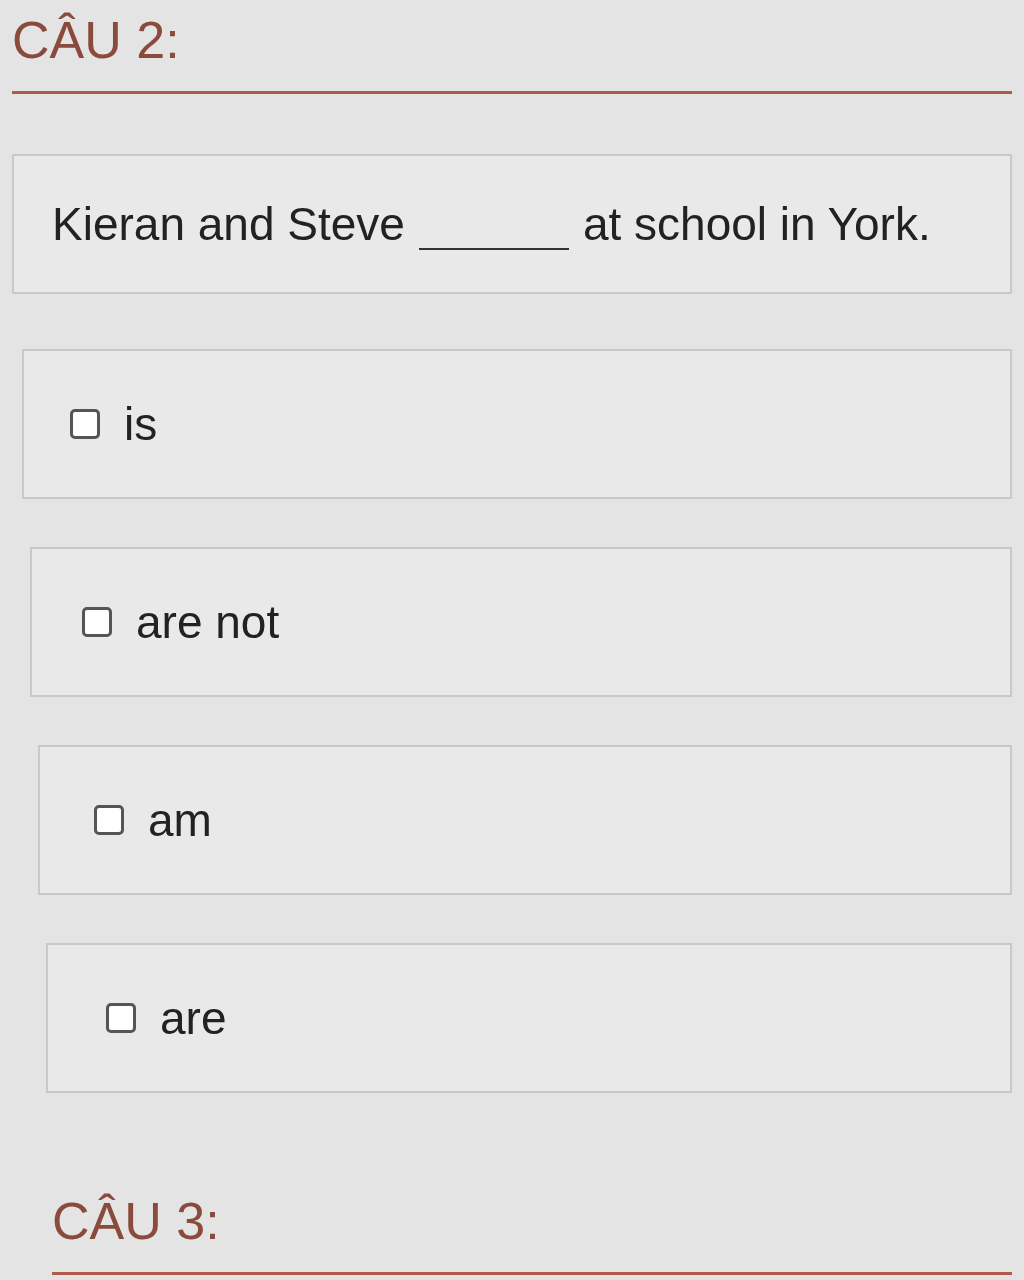 This screenshot has width=1024, height=1280. What do you see at coordinates (193, 1018) in the screenshot?
I see `option-label: are` at bounding box center [193, 1018].